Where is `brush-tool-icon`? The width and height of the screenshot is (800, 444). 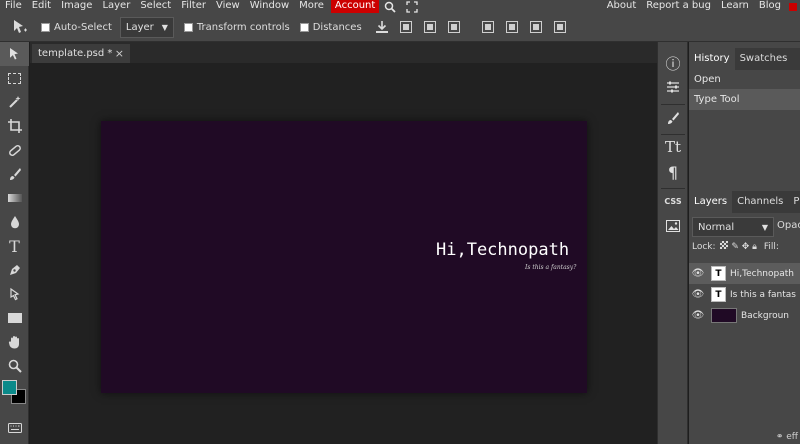 brush-tool-icon is located at coordinates (14, 174).